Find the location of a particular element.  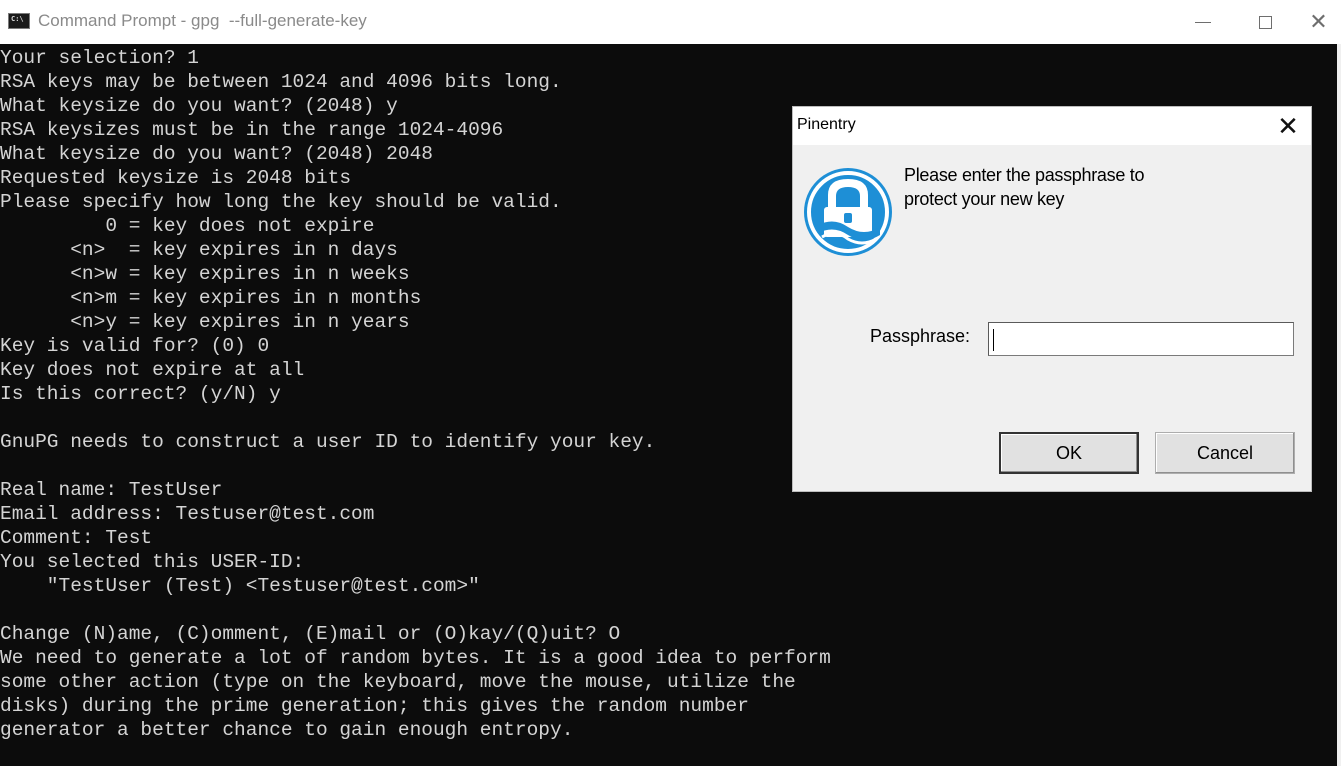

minimize-button is located at coordinates (1203, 22).